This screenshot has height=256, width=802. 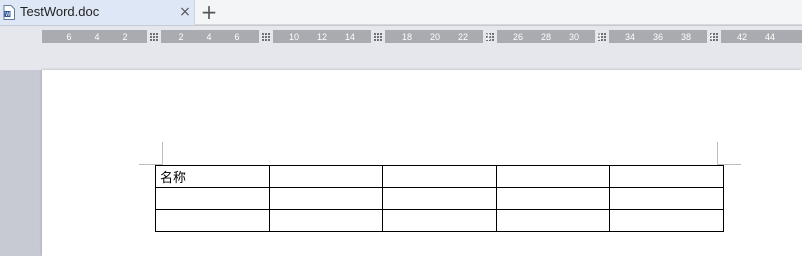 What do you see at coordinates (162, 153) in the screenshot?
I see `margin-corner-top-left-v` at bounding box center [162, 153].